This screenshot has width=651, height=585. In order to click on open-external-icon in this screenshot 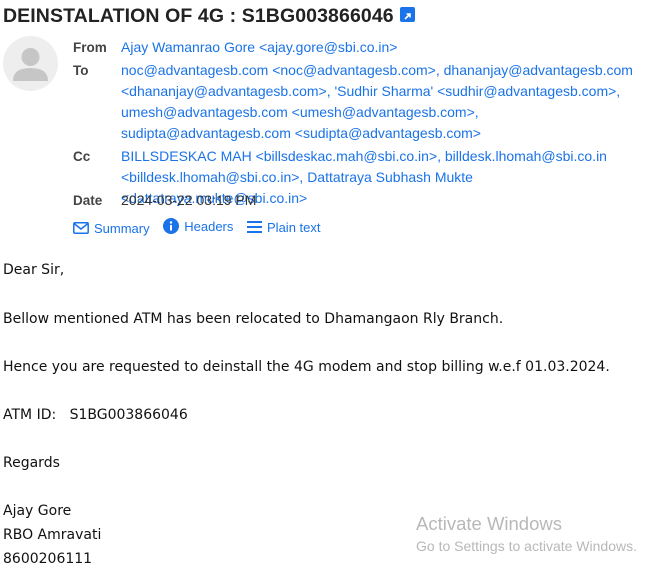, I will do `click(407, 15)`.